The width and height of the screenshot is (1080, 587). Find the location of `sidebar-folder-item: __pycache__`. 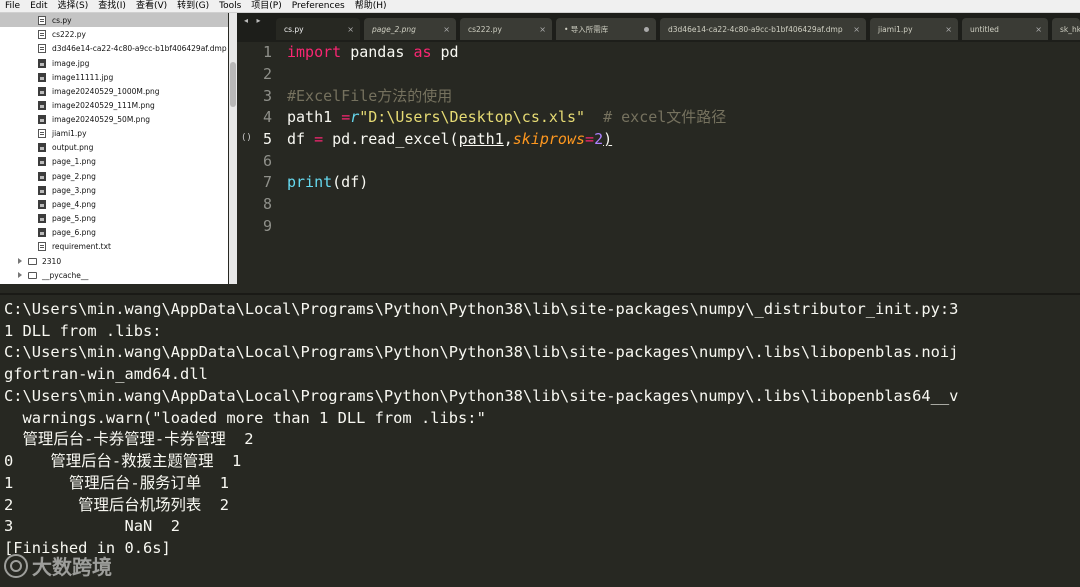

sidebar-folder-item: __pycache__ is located at coordinates (114, 275).